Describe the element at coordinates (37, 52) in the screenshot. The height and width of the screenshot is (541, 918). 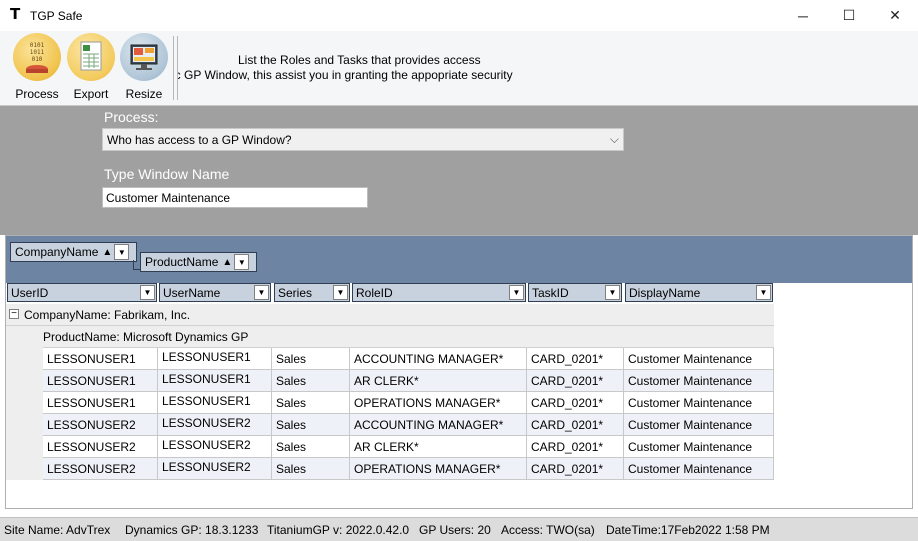
I see `svg-text: 1011` at that location.